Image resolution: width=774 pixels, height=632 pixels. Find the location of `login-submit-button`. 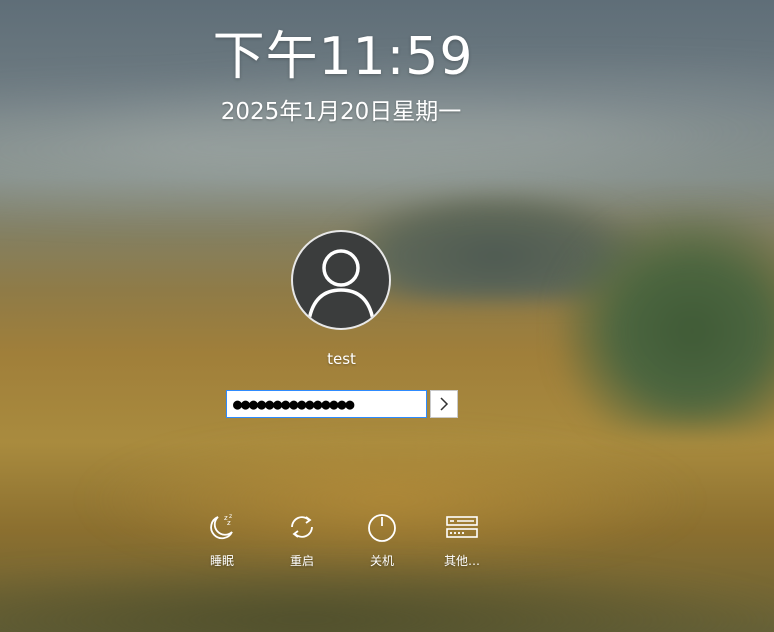

login-submit-button is located at coordinates (444, 404).